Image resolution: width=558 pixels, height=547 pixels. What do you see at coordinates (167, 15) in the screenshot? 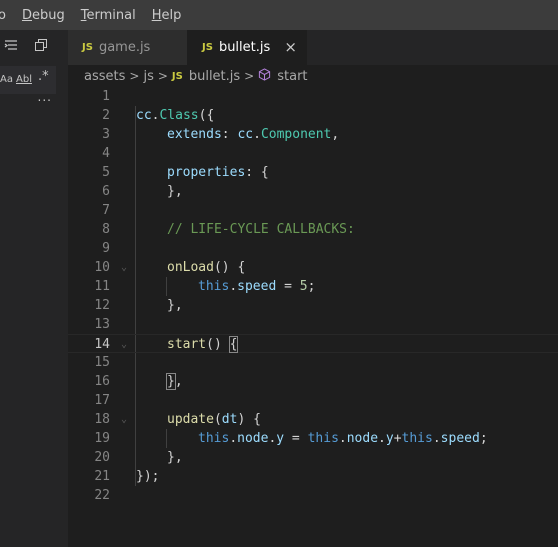
I see `menu-help: Help` at bounding box center [167, 15].